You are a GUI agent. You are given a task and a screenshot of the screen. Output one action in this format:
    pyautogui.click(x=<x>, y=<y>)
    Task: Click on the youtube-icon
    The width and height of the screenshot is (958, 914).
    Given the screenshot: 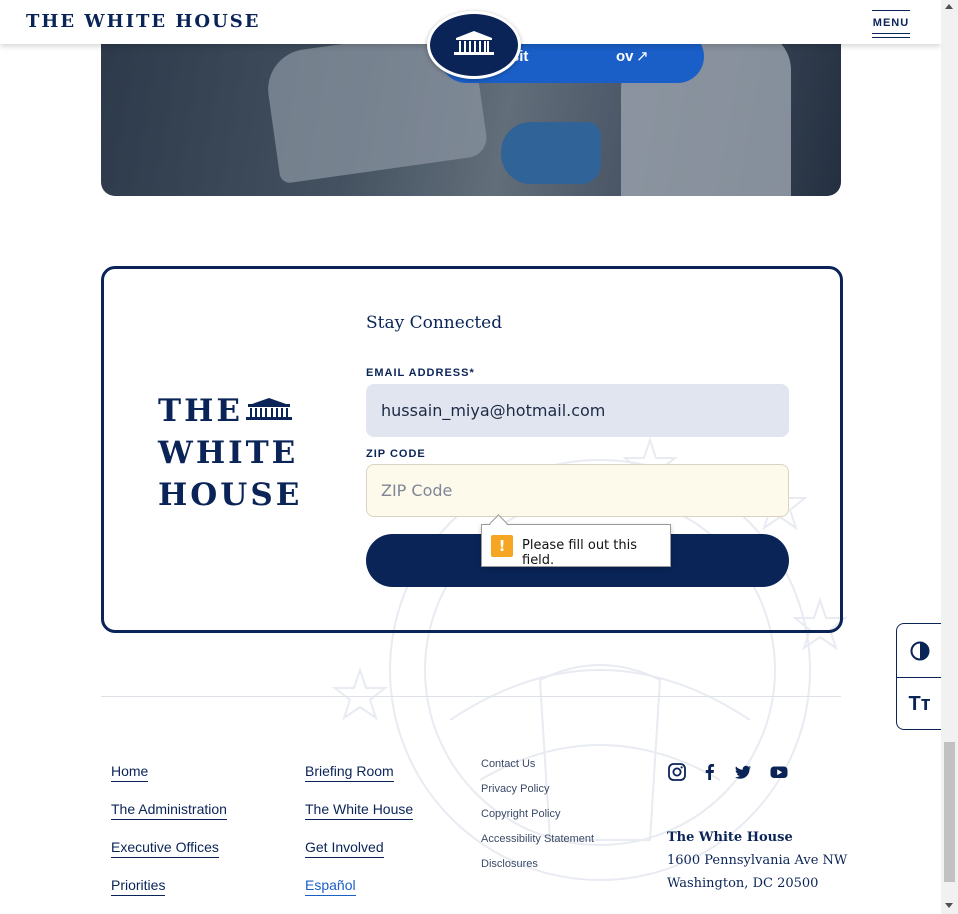 What is the action you would take?
    pyautogui.click(x=779, y=772)
    